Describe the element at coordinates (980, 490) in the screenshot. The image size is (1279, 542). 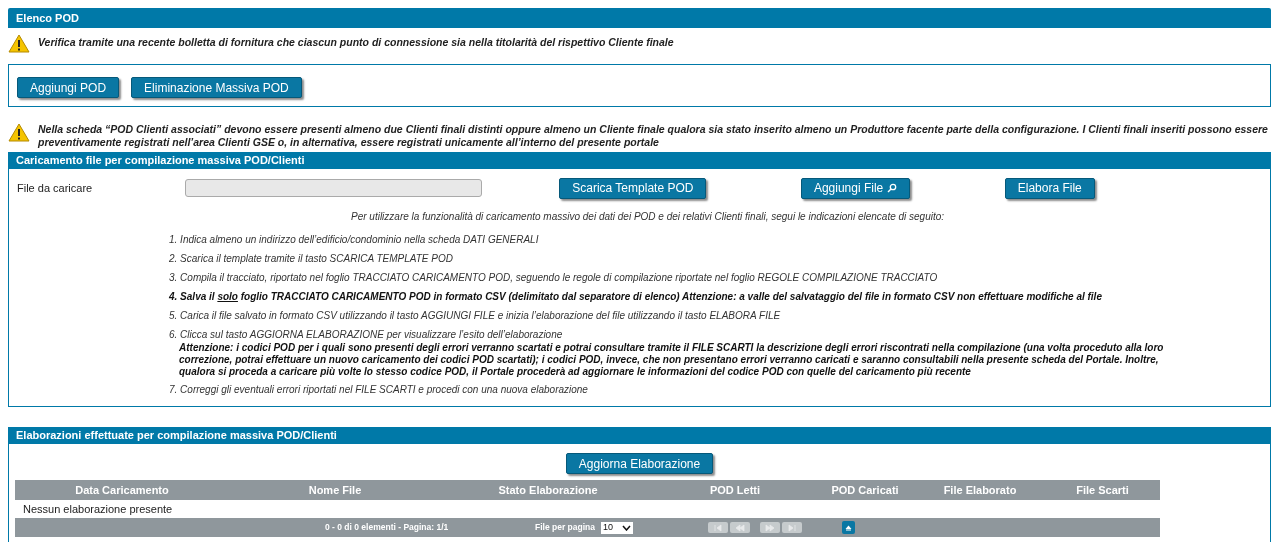
I see `column-header: File Elaborato` at that location.